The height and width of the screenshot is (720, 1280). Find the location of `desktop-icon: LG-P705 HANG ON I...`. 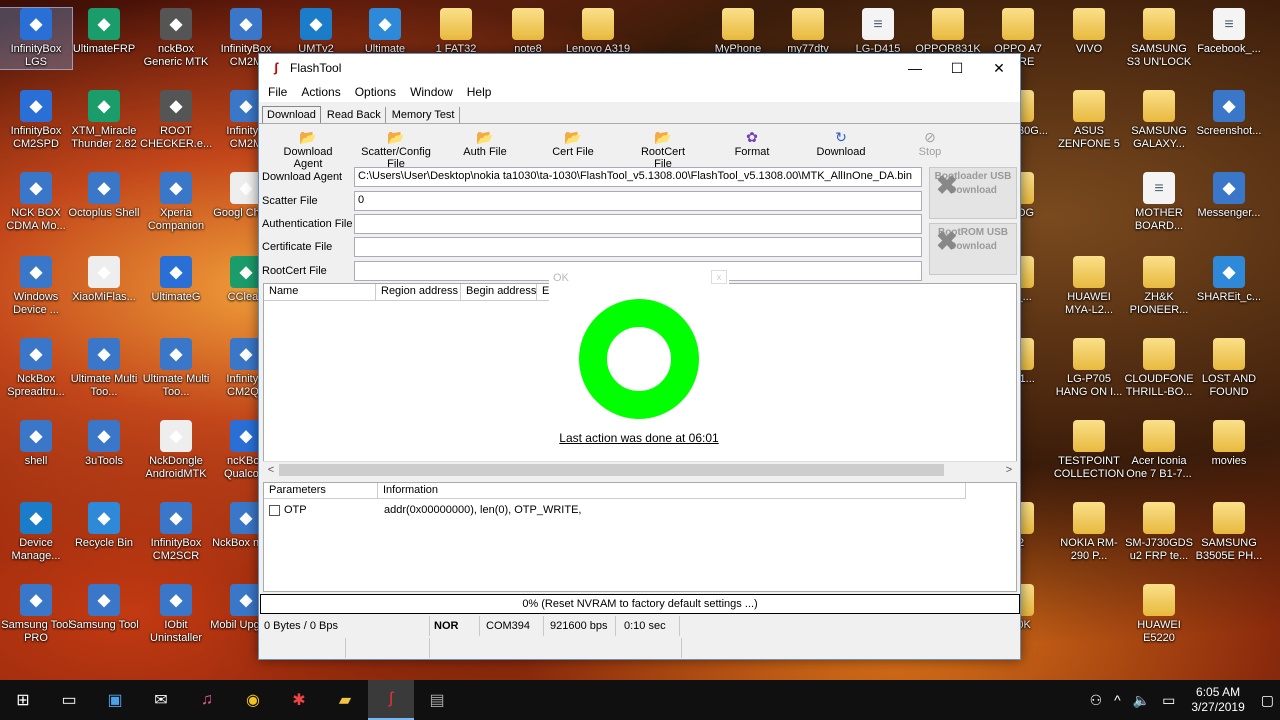

desktop-icon: LG-P705 HANG ON I... is located at coordinates (1089, 368).